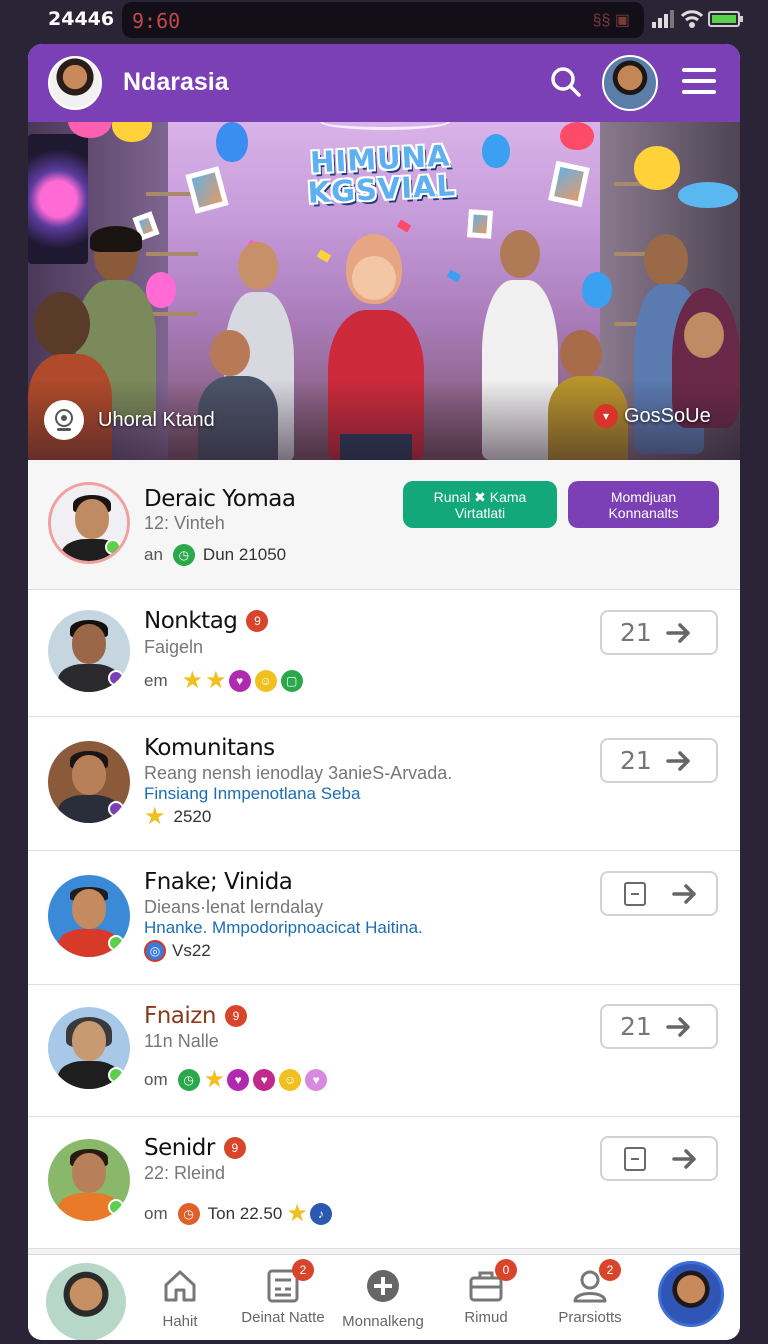  What do you see at coordinates (486, 1292) in the screenshot?
I see `tab-briefcase: 0 Rimud` at bounding box center [486, 1292].